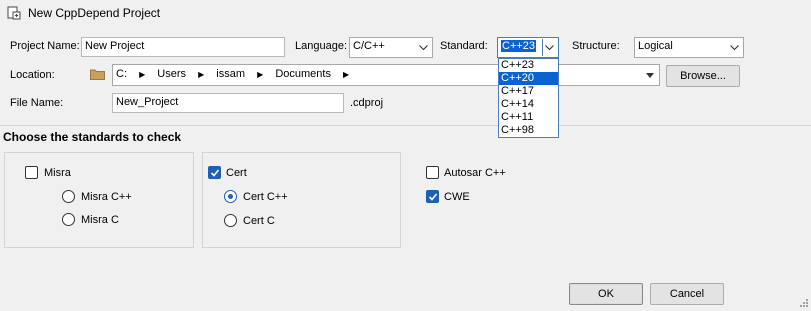 Image resolution: width=811 pixels, height=311 pixels. I want to click on autosar-label: Autosar C++, so click(475, 173).